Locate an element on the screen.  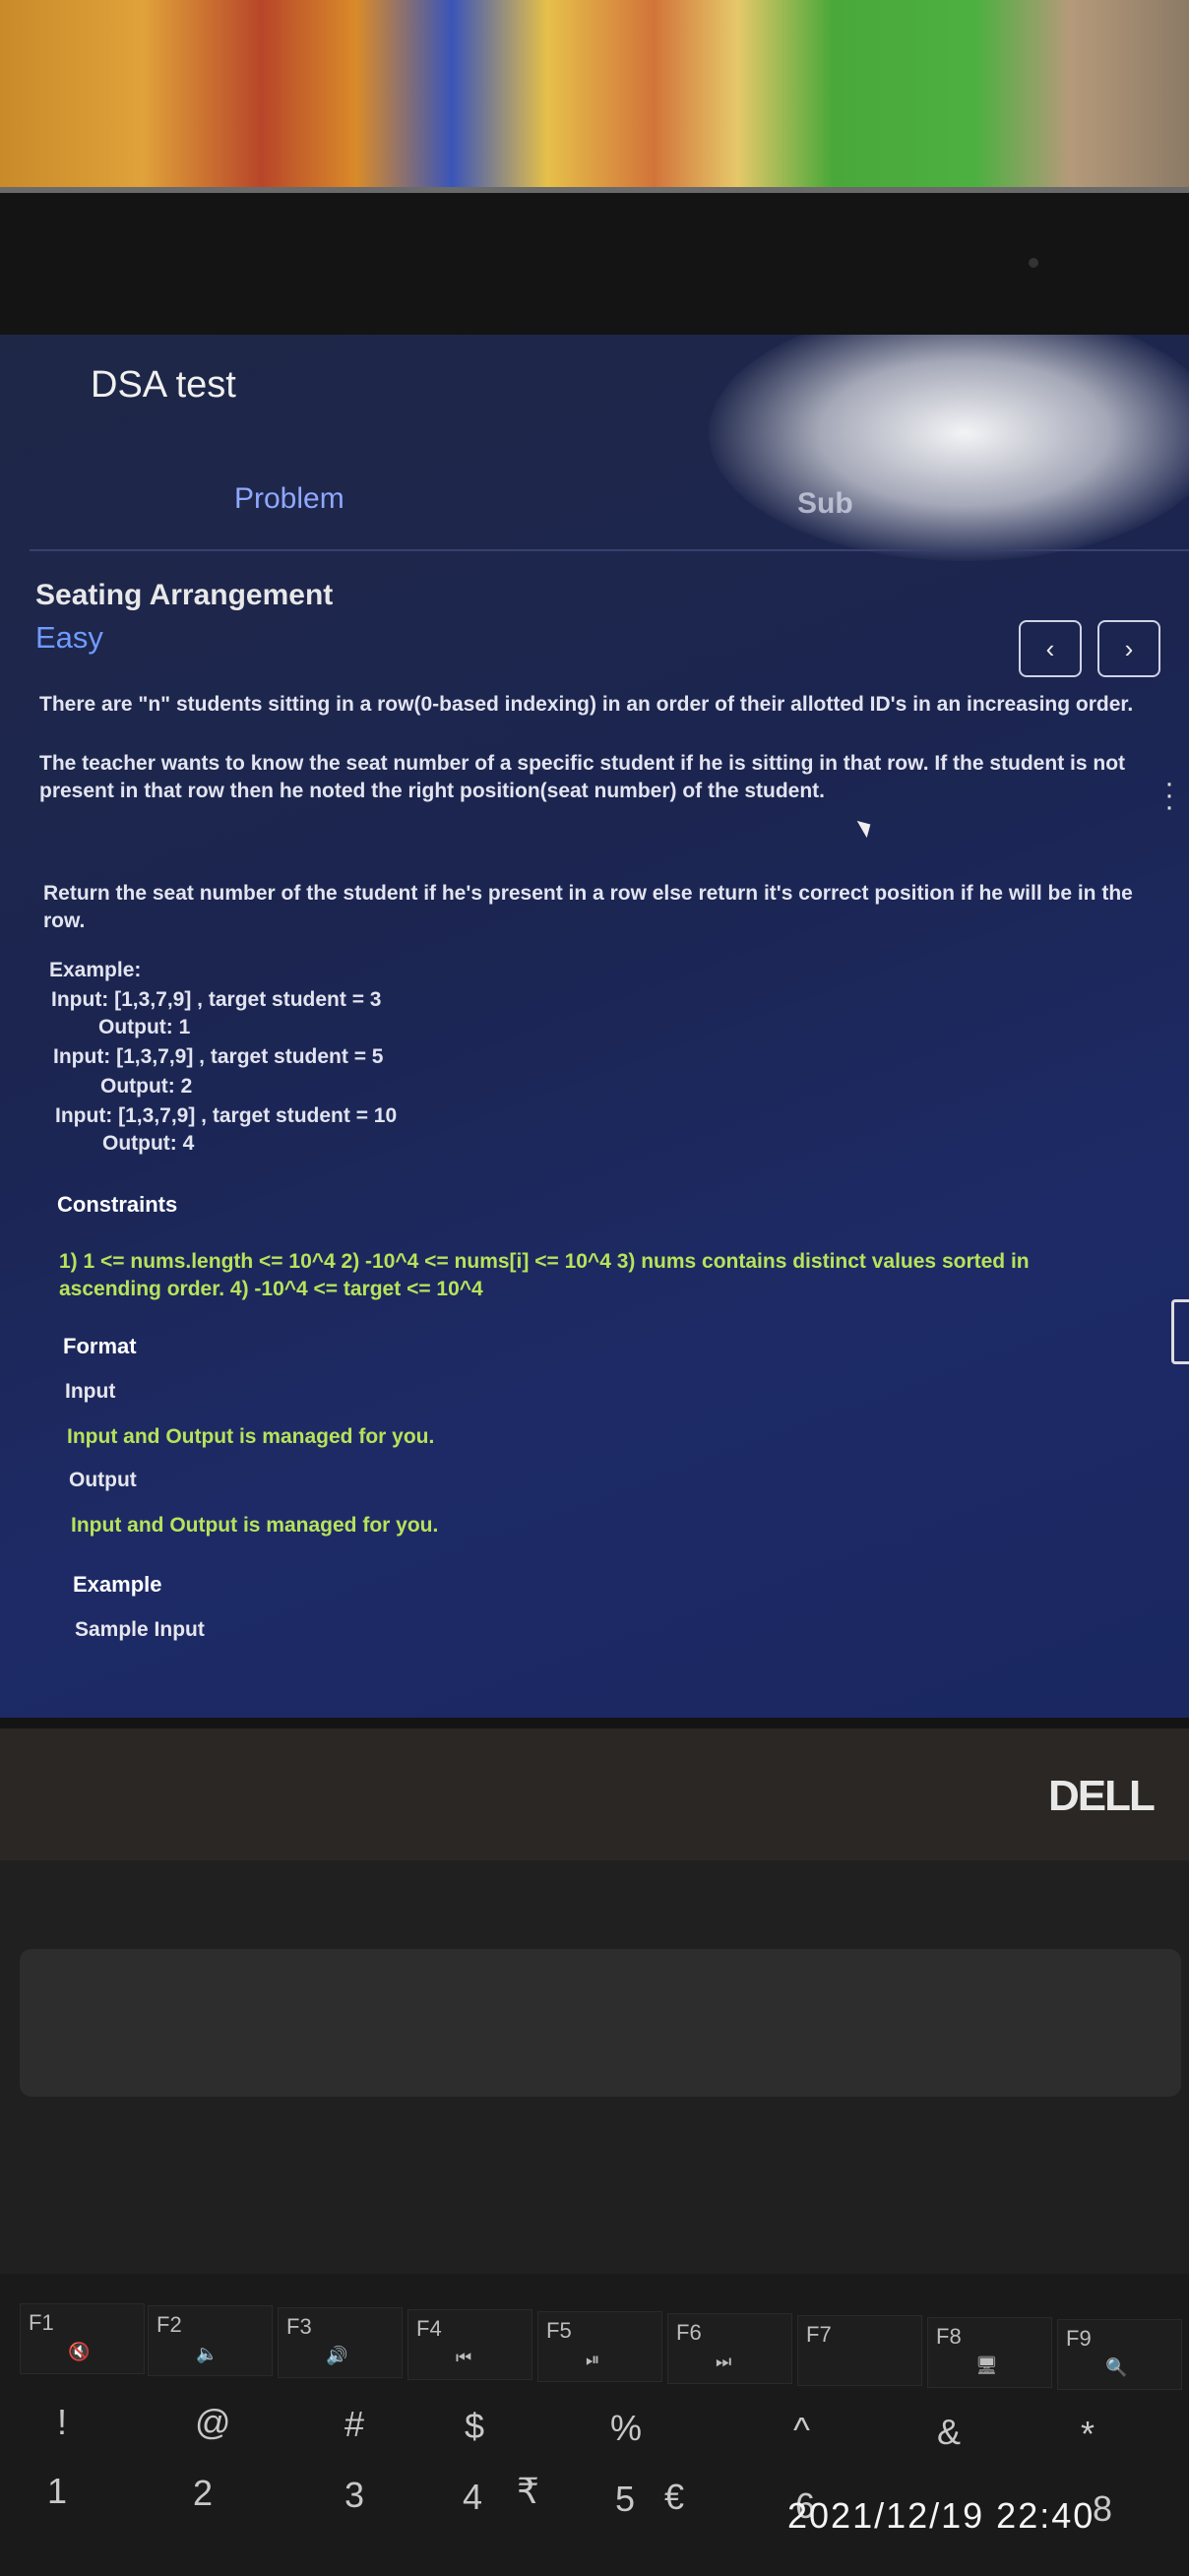
prev-question-button: ‹ is located at coordinates (1050, 648).